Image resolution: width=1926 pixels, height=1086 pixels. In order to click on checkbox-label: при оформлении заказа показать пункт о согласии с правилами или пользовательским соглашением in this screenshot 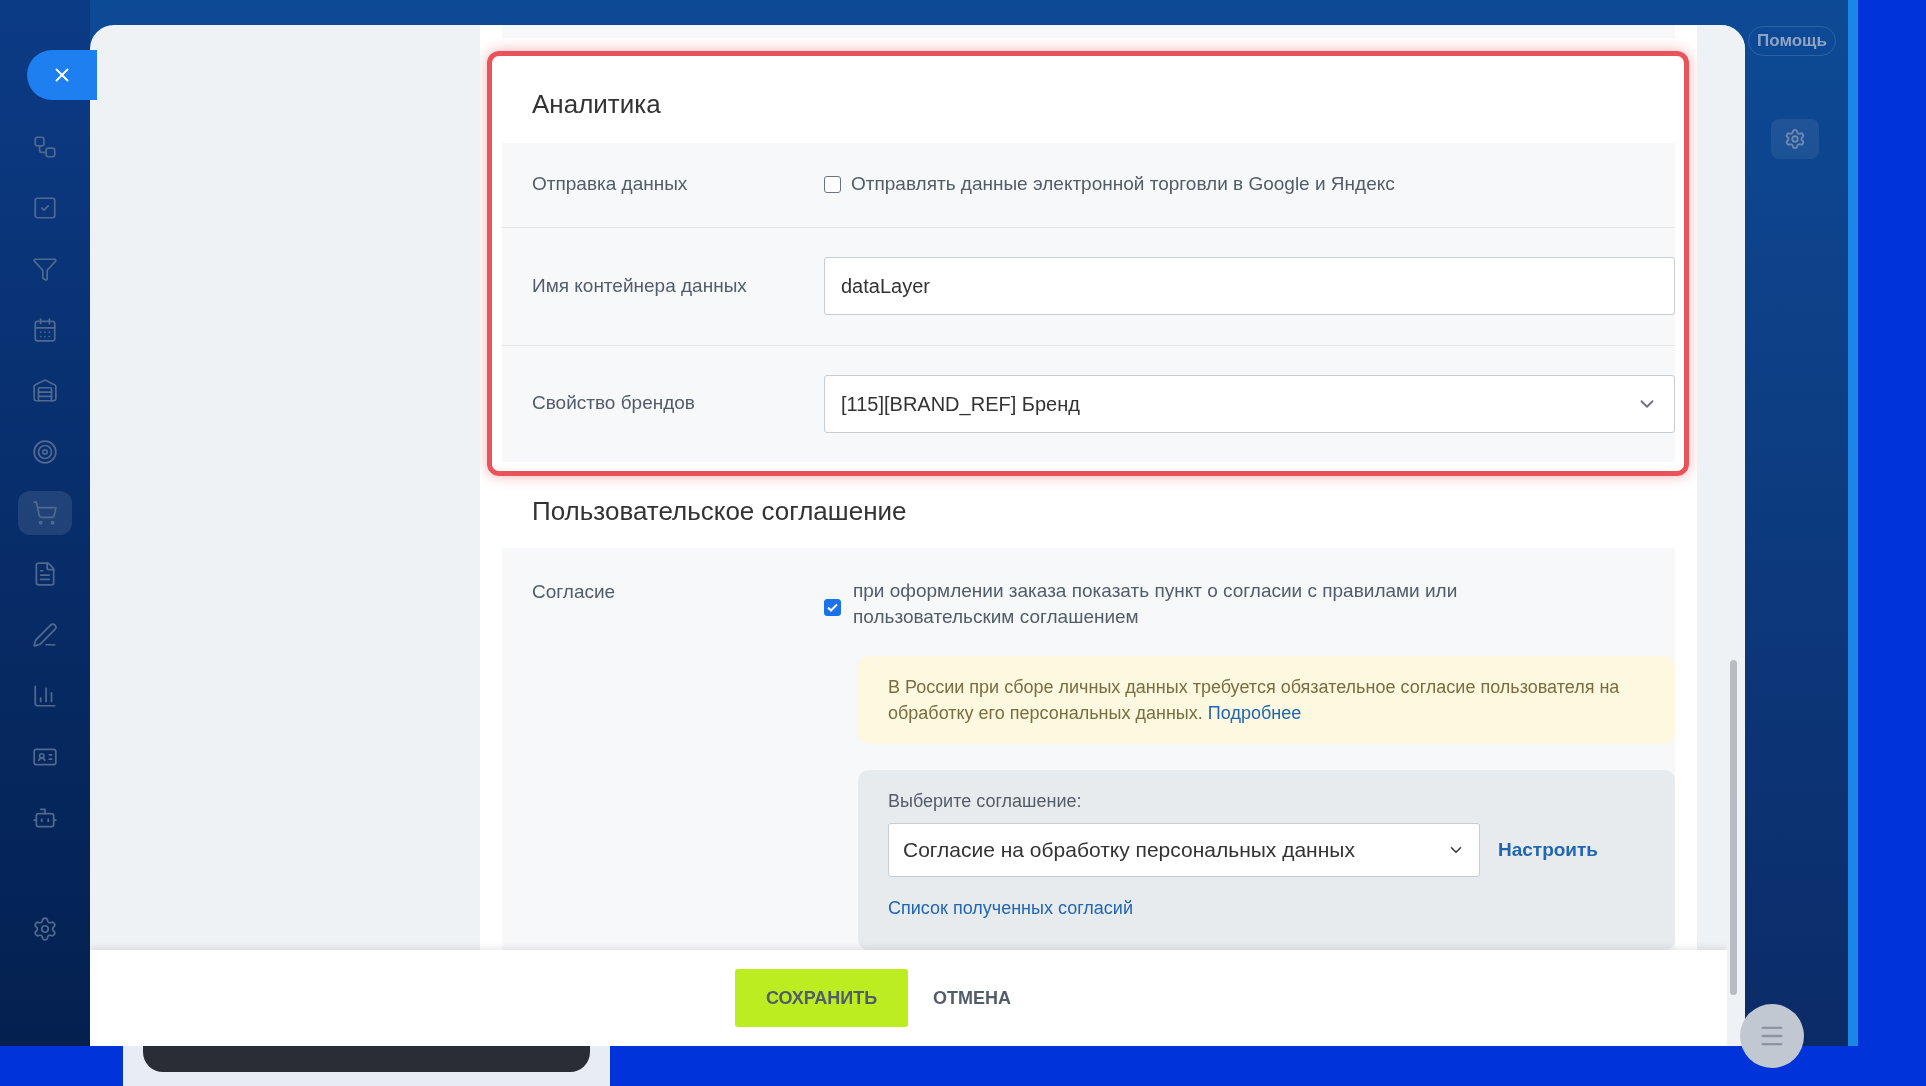, I will do `click(1156, 604)`.